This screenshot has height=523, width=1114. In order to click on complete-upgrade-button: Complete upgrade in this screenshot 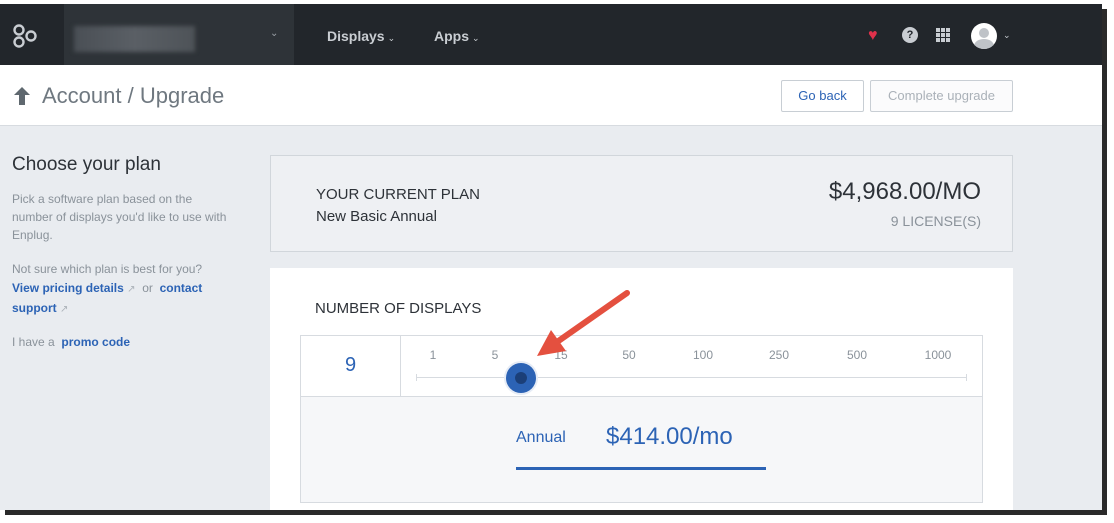, I will do `click(941, 96)`.